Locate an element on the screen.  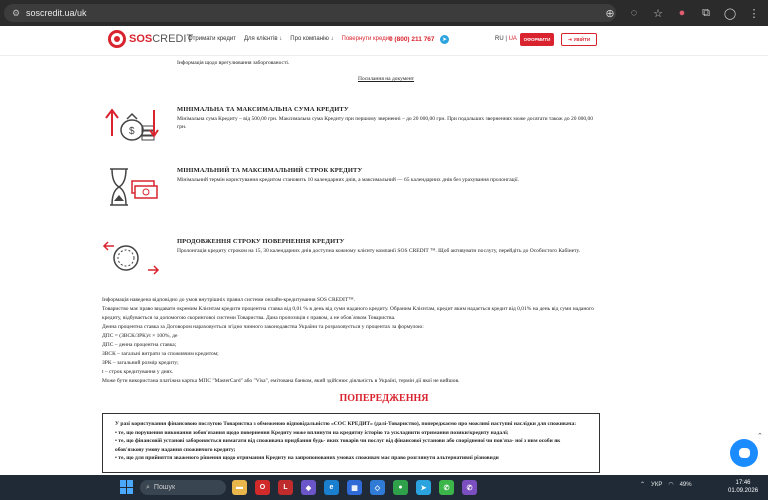
telegram-app-icon: ➤ is located at coordinates (423, 487).